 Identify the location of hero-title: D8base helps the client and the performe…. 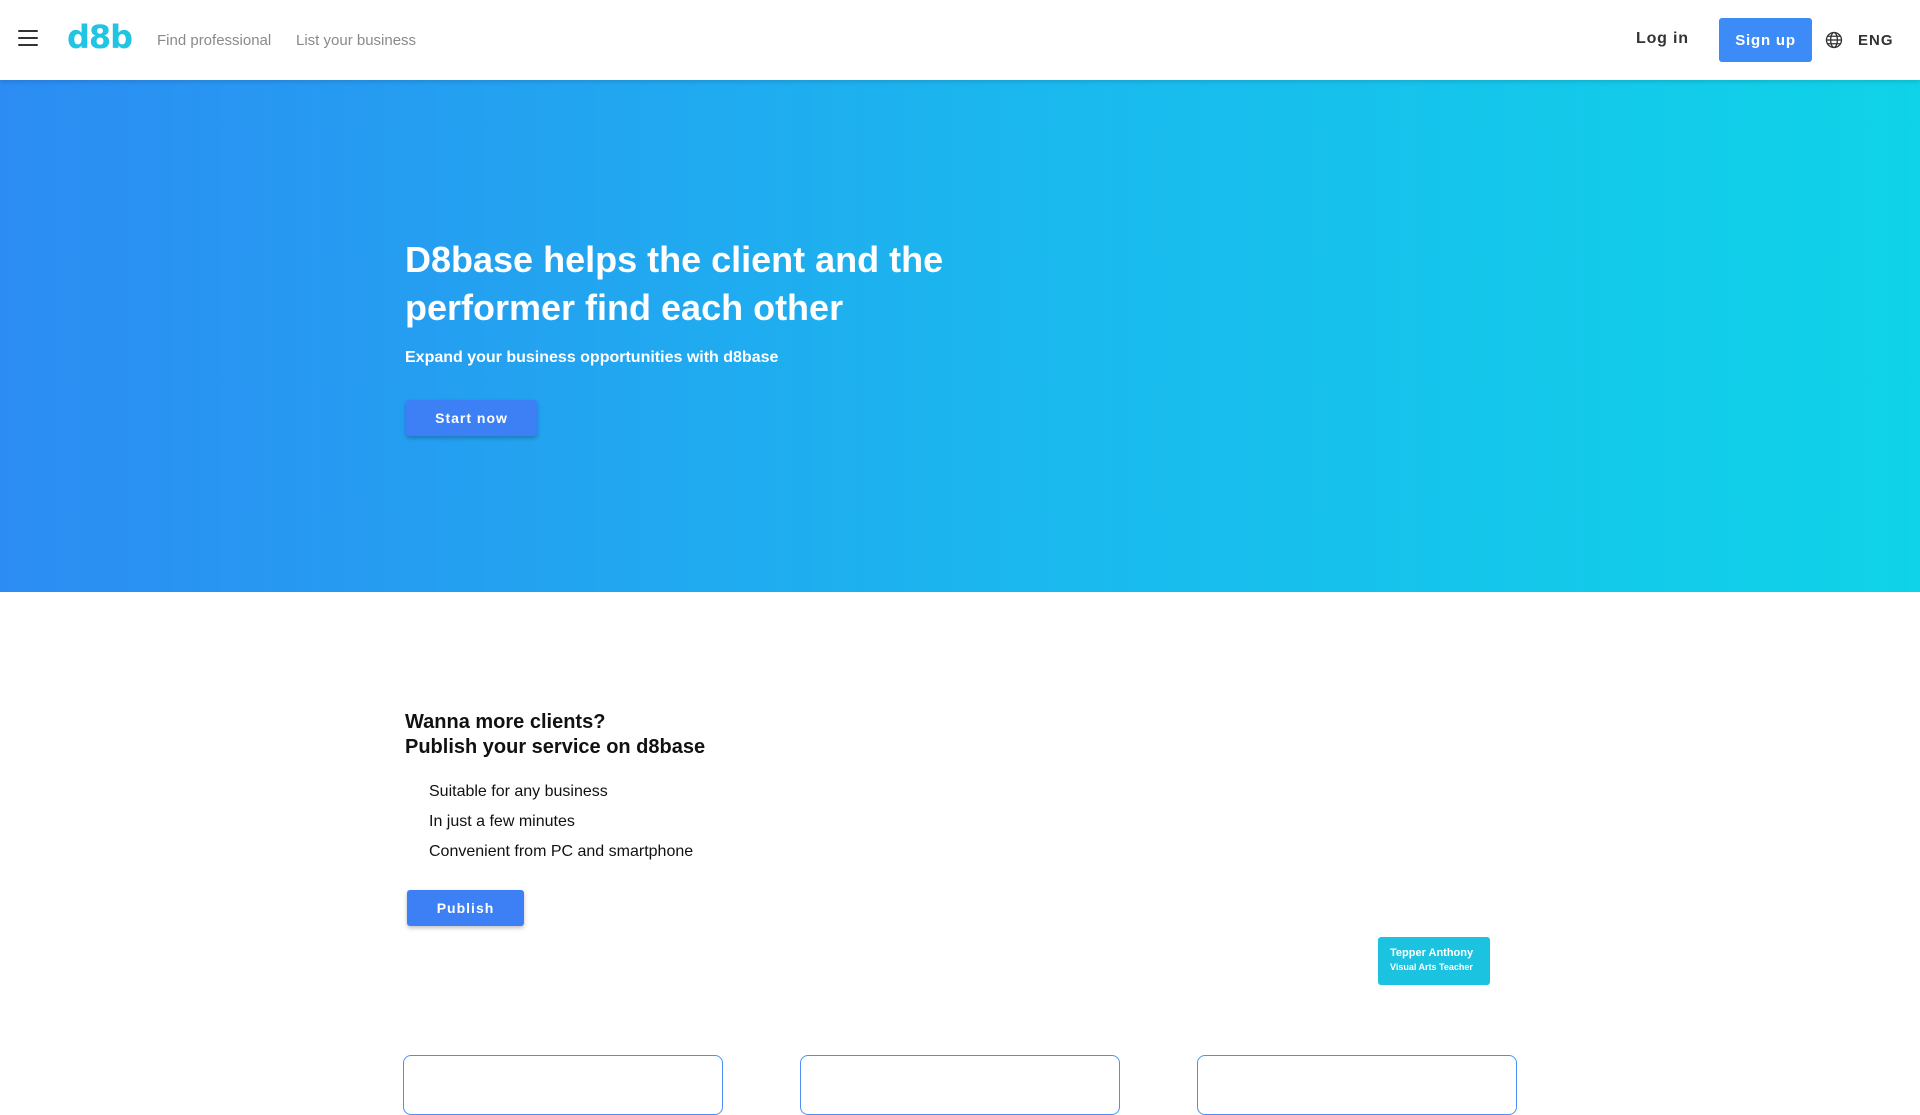
(674, 283).